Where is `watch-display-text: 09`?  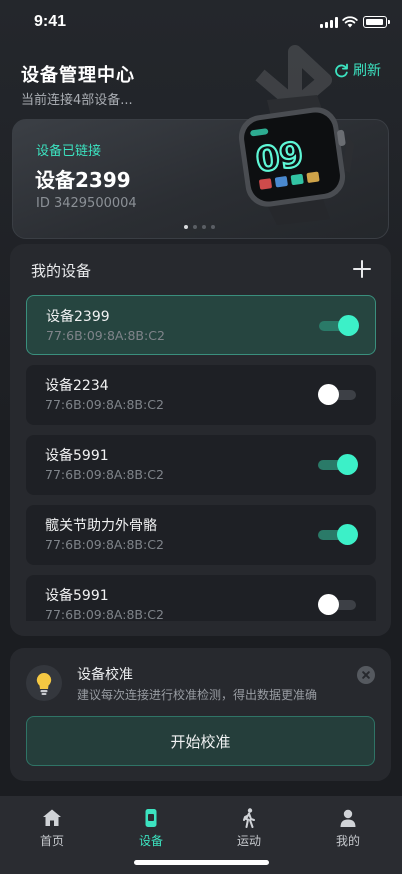
watch-display-text: 09 is located at coordinates (279, 158).